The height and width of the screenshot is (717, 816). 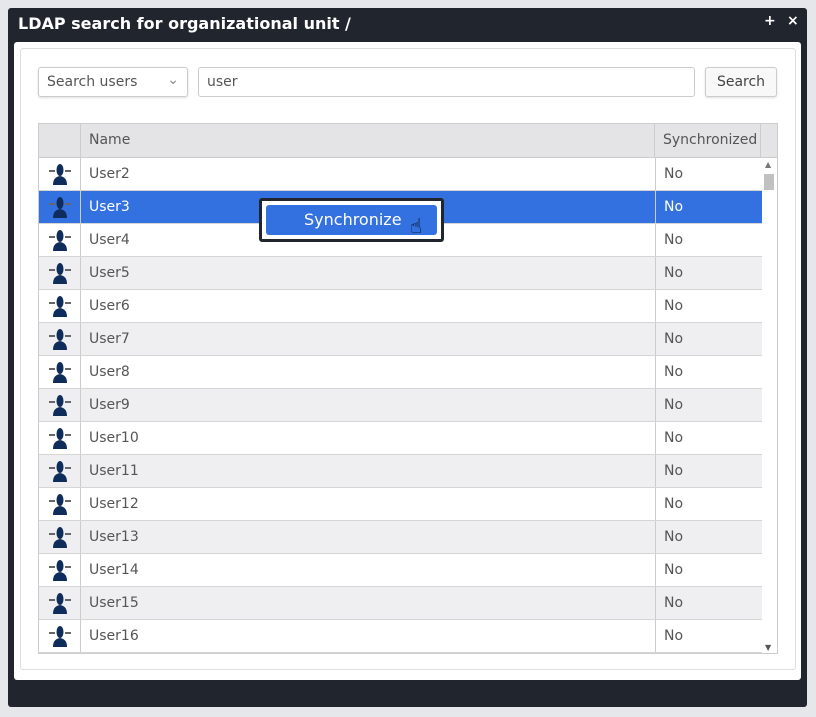 I want to click on table-row: User14 No, so click(x=400, y=570).